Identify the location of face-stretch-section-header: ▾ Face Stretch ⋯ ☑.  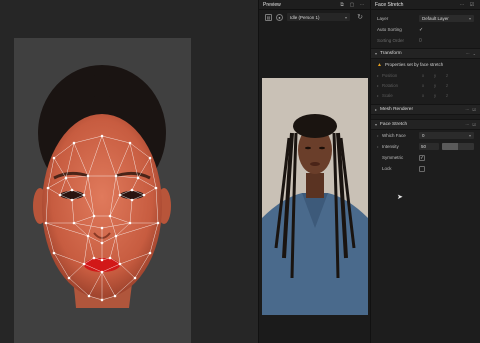
(425, 124).